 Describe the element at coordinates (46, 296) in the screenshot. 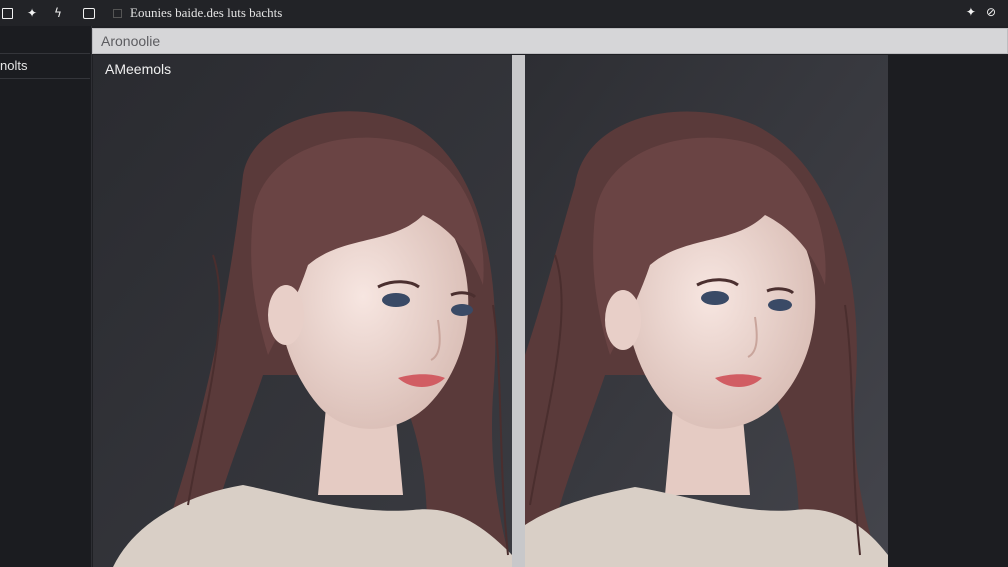

I see `sidebar: nolts` at that location.